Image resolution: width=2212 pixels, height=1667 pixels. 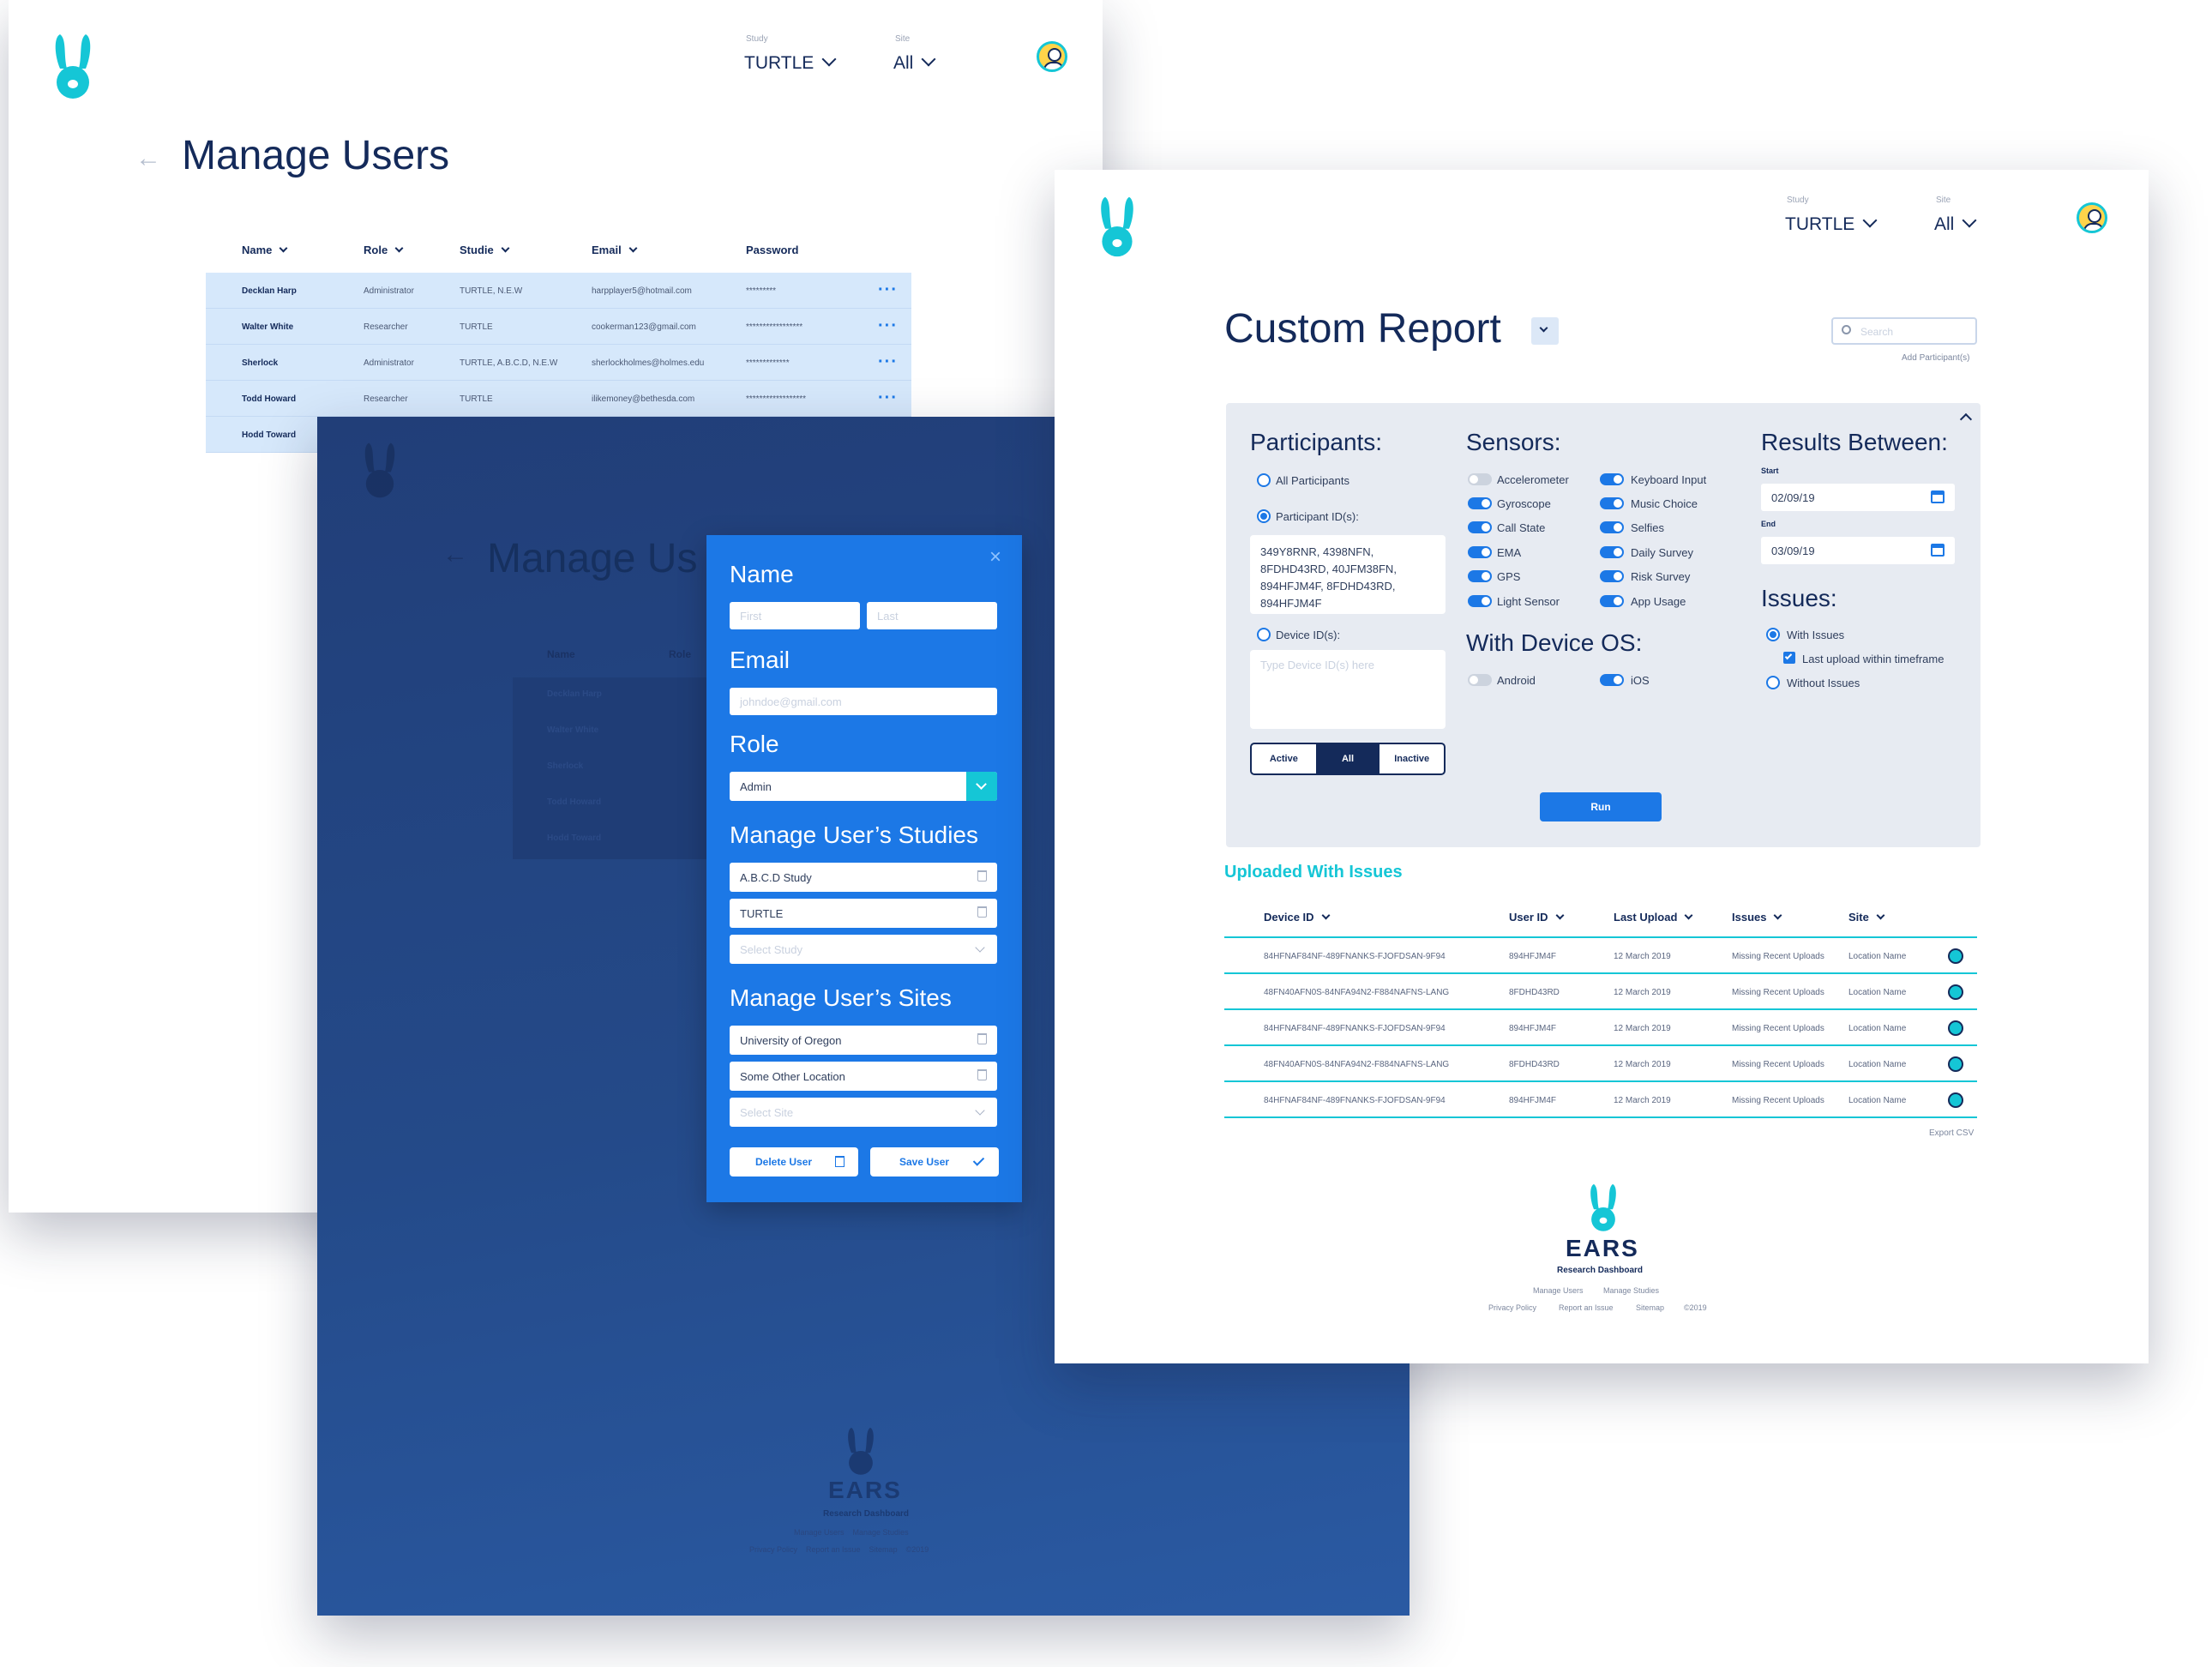 I want to click on sensor-label: App Usage, so click(x=1658, y=601).